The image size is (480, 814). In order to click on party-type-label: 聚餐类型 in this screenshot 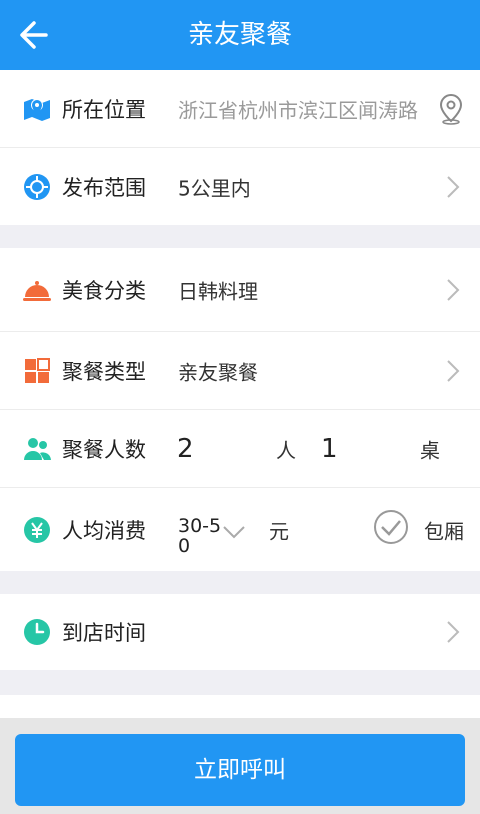, I will do `click(104, 371)`.